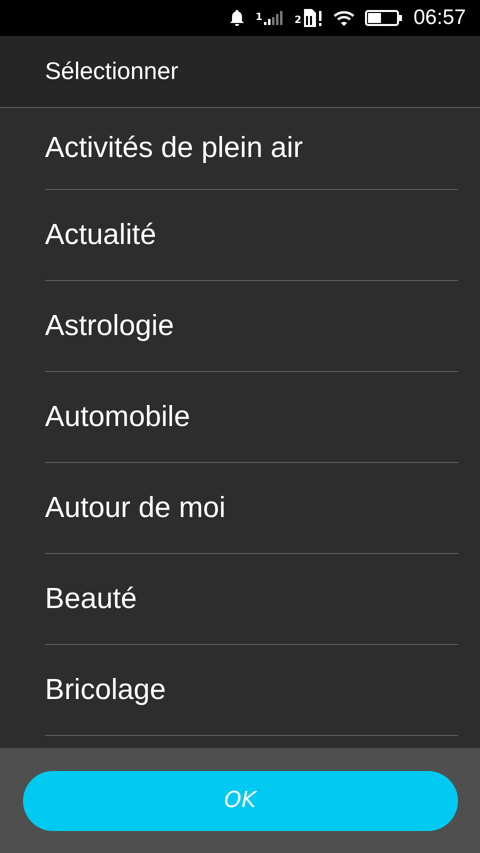  I want to click on option-item: Astrologie, so click(251, 326).